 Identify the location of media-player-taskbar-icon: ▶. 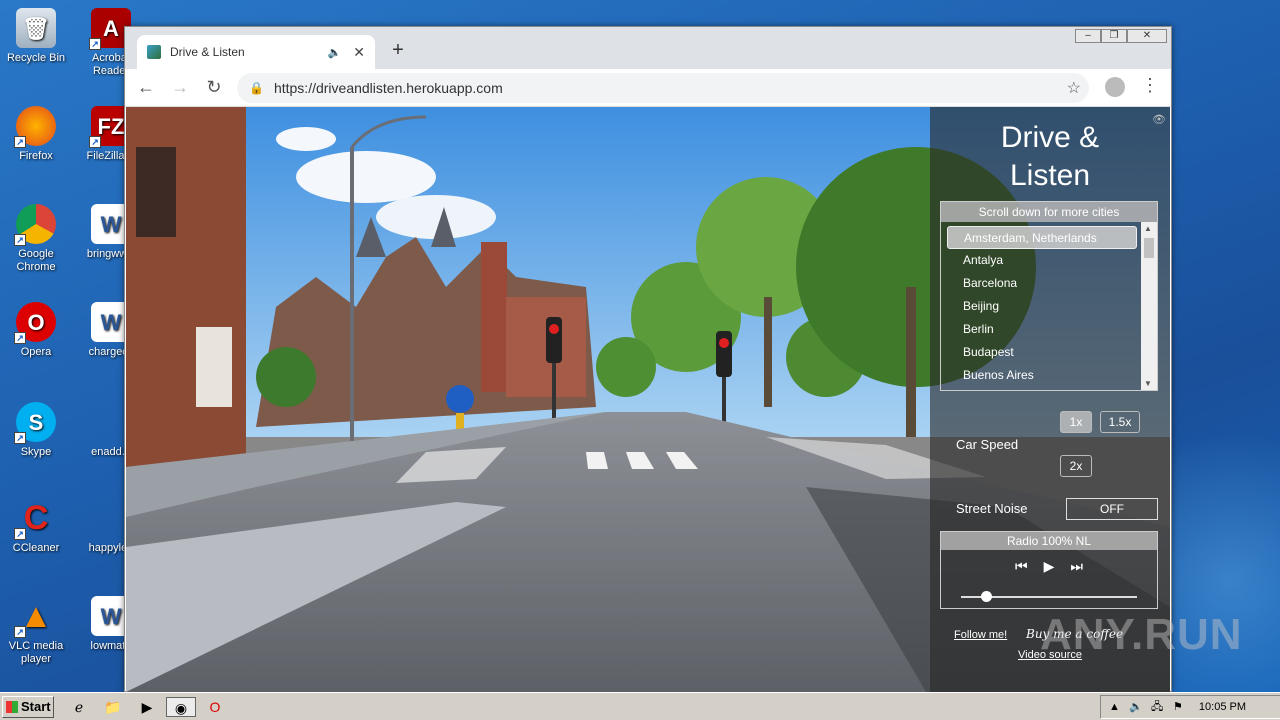
(147, 707).